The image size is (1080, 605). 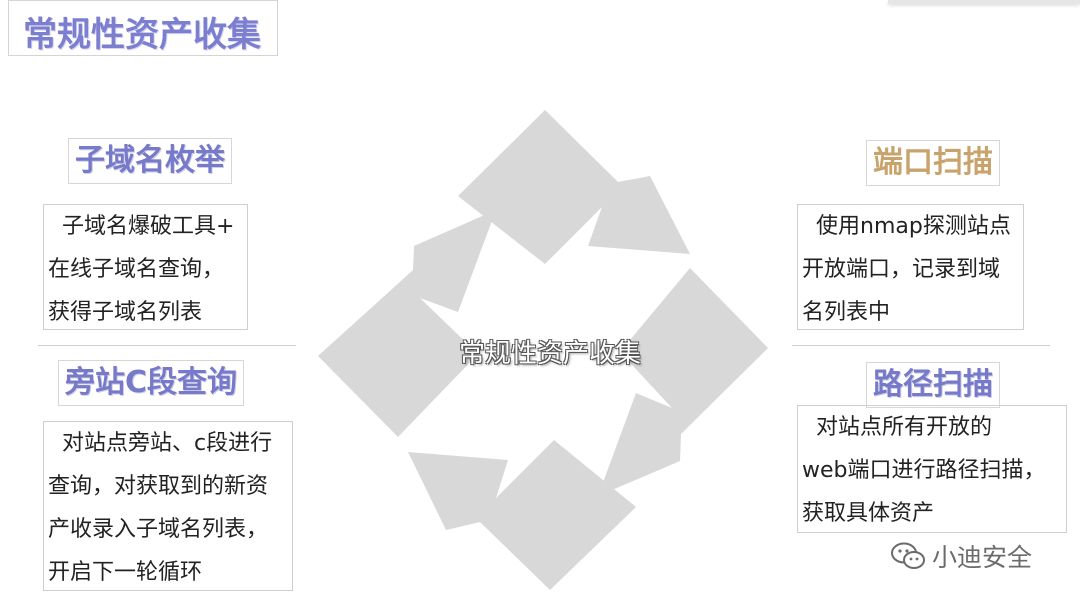 What do you see at coordinates (158, 529) in the screenshot?
I see `side-c-line-3: 产收录入子域名列表，` at bounding box center [158, 529].